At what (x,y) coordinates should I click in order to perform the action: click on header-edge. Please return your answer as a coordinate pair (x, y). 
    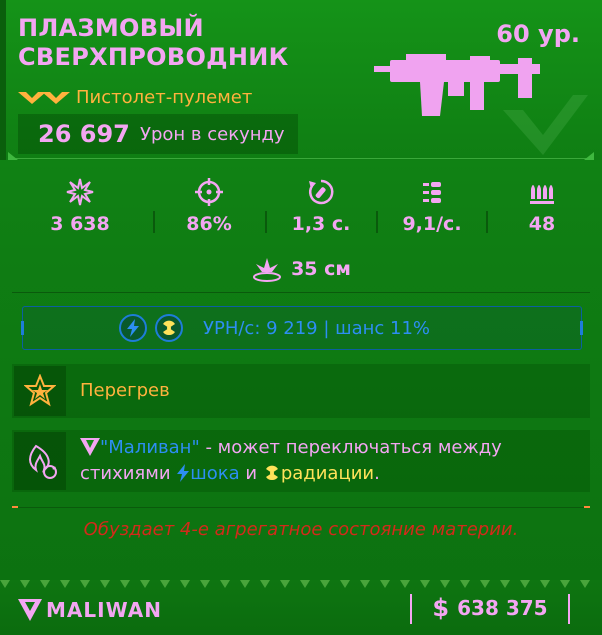
    Looking at the image, I should click on (3, 80).